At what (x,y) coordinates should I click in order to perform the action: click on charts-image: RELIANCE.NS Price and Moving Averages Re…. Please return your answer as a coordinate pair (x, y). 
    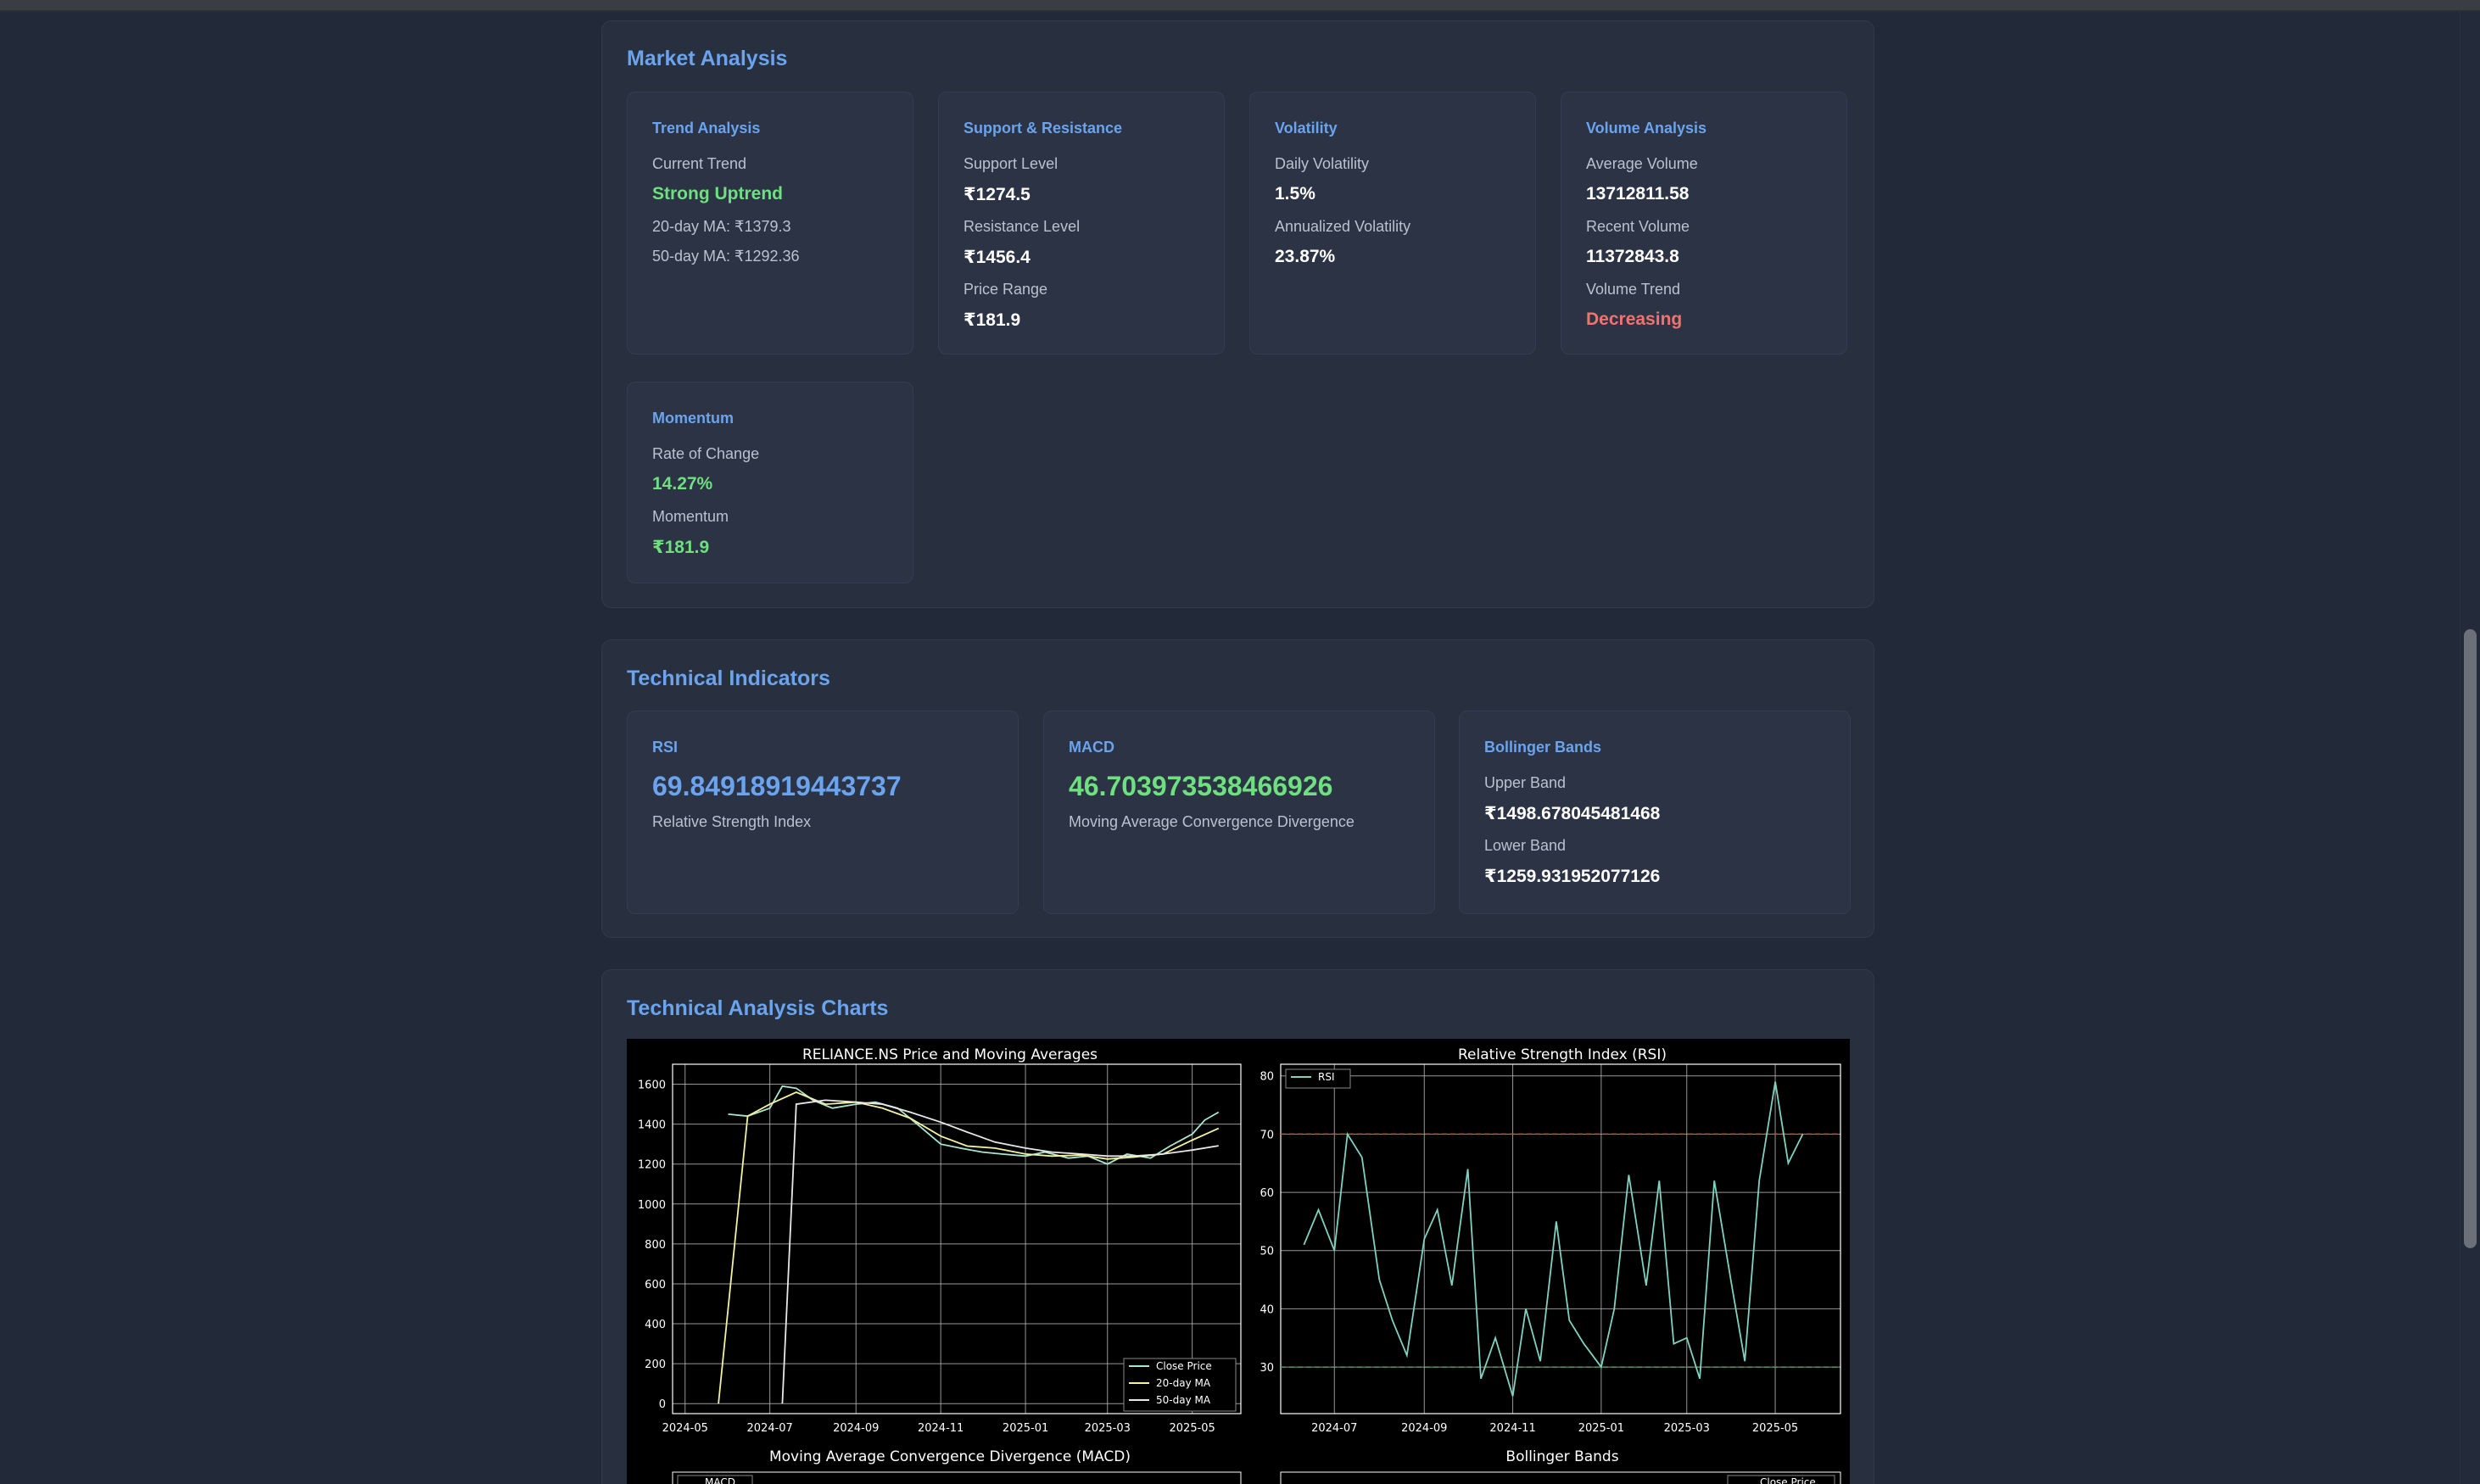
    Looking at the image, I should click on (1238, 1261).